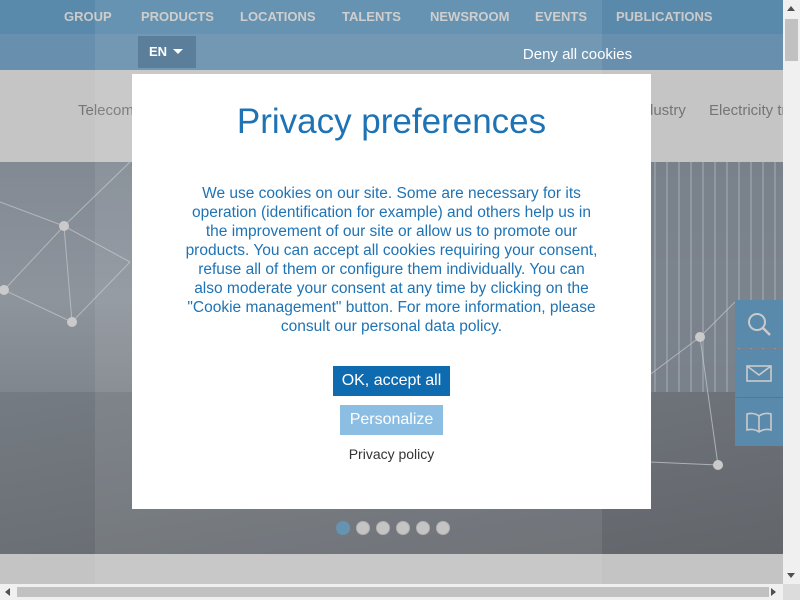 This screenshot has height=600, width=800. What do you see at coordinates (391, 381) in the screenshot?
I see `accept-all-button: OK, accept all` at bounding box center [391, 381].